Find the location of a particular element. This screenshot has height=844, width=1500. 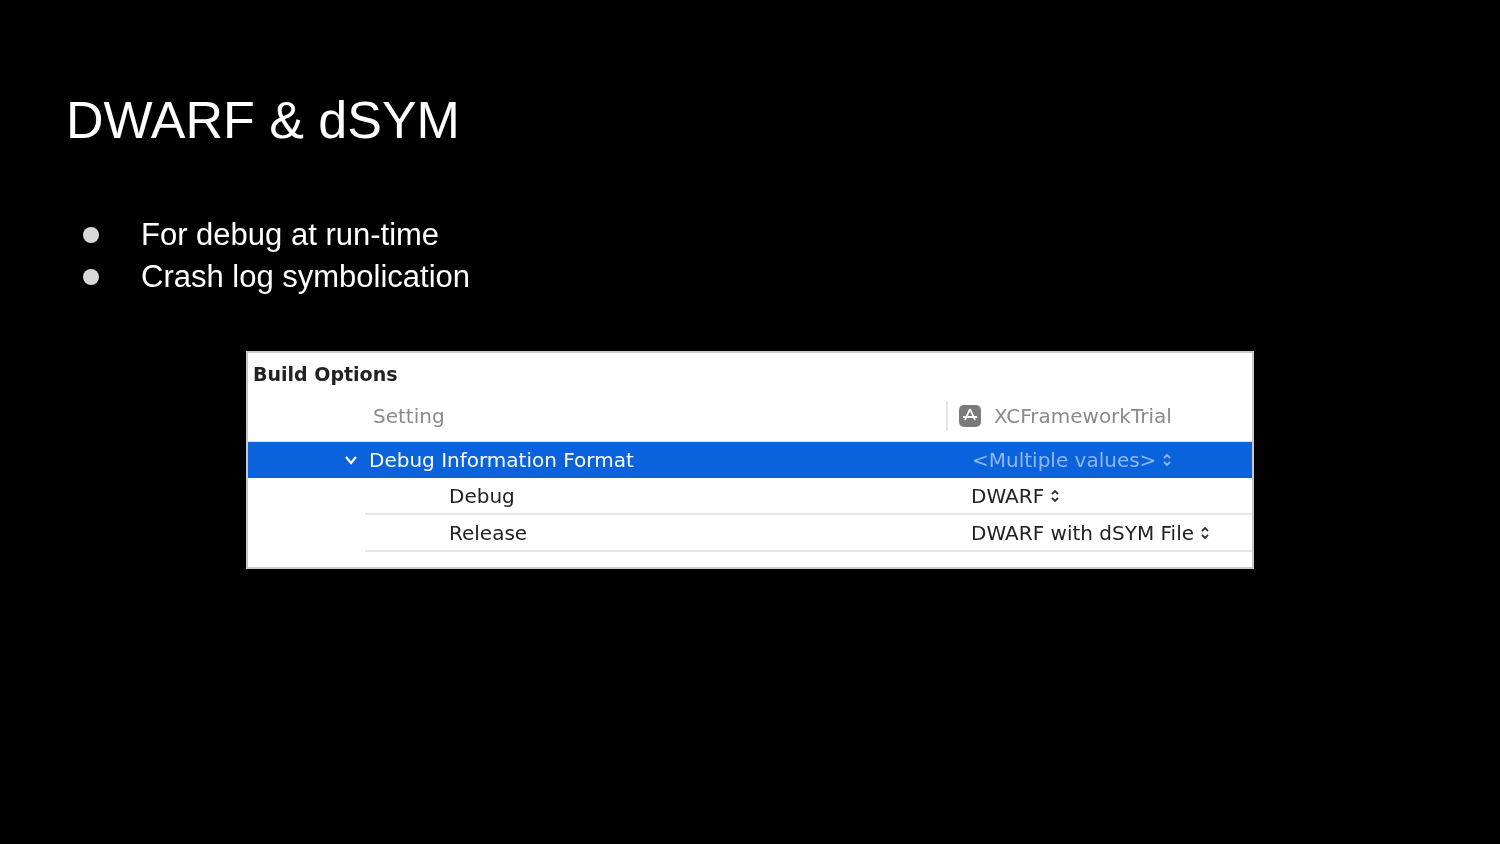

slide-title: DWARF & dSYM is located at coordinates (263, 120).